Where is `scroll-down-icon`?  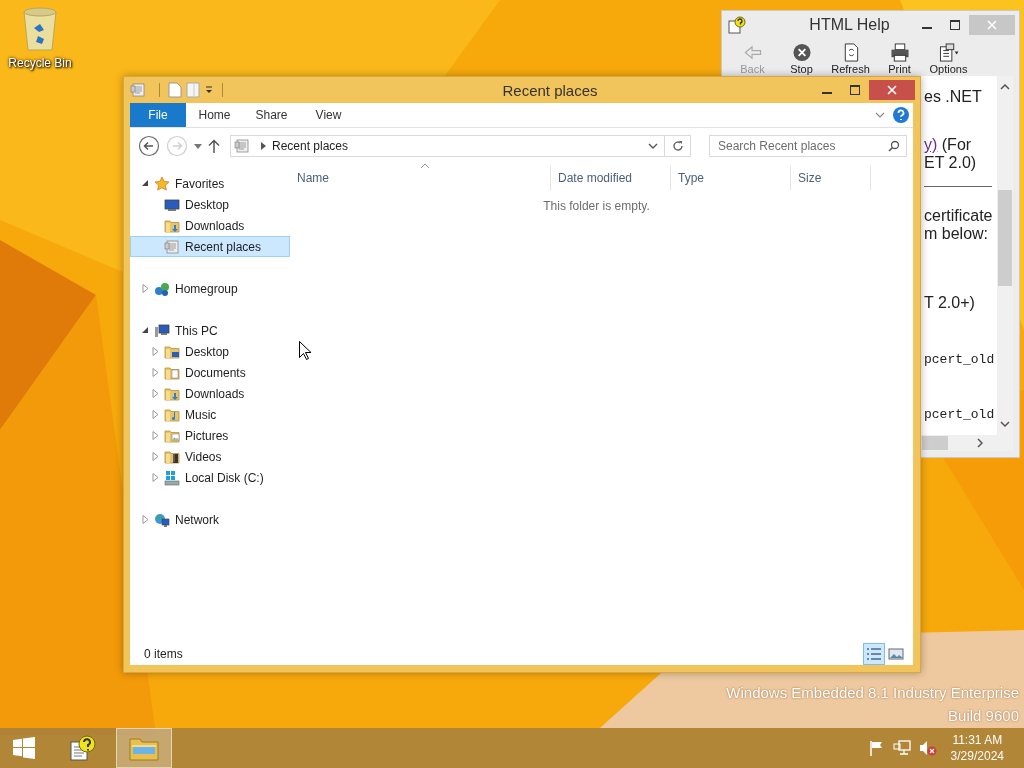 scroll-down-icon is located at coordinates (1005, 424).